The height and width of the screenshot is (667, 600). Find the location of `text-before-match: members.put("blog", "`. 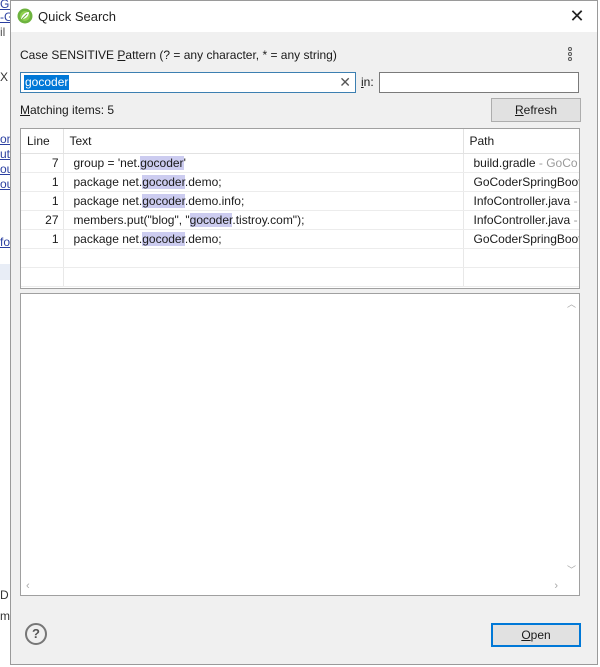

text-before-match: members.put("blog", " is located at coordinates (131, 220).